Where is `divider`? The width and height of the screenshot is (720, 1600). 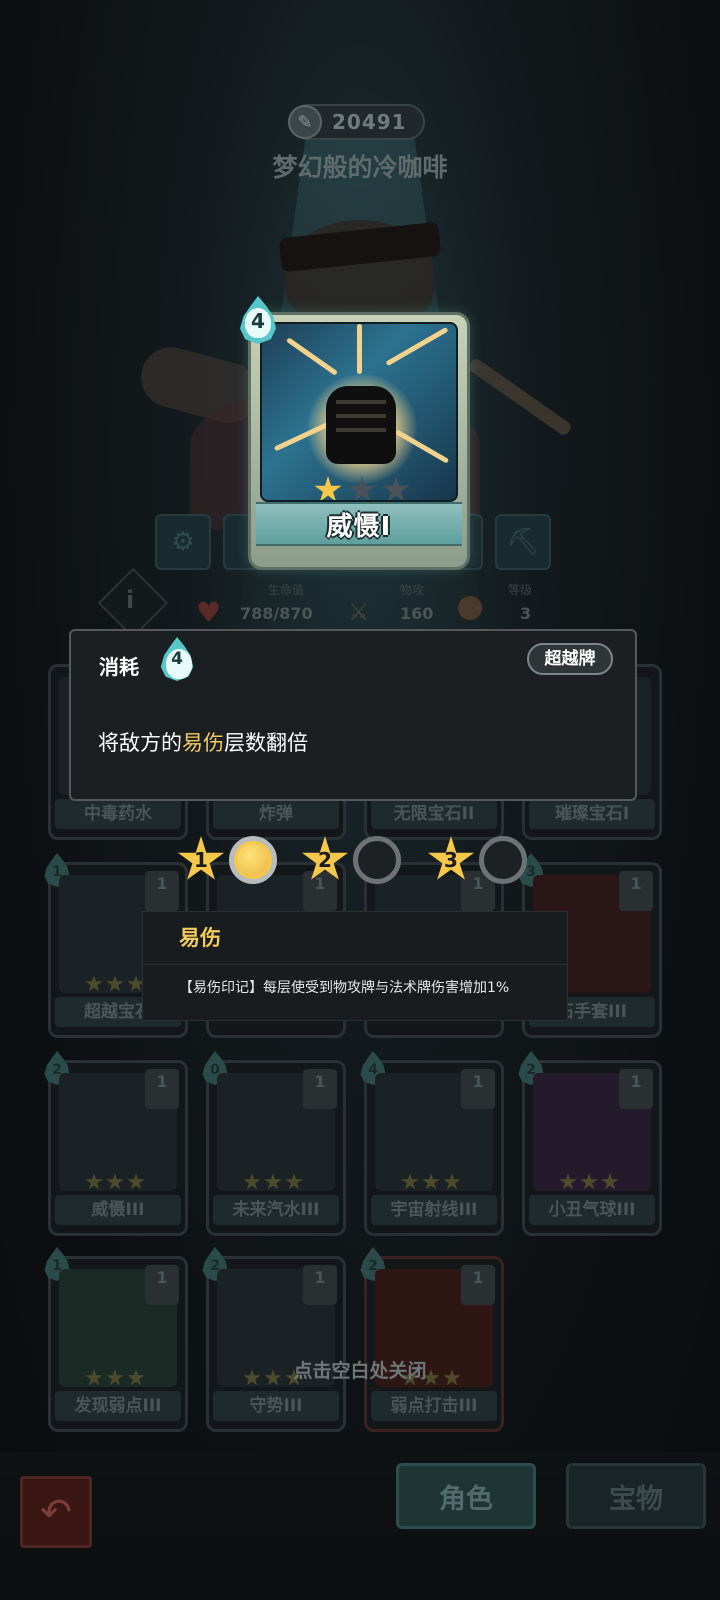
divider is located at coordinates (355, 964).